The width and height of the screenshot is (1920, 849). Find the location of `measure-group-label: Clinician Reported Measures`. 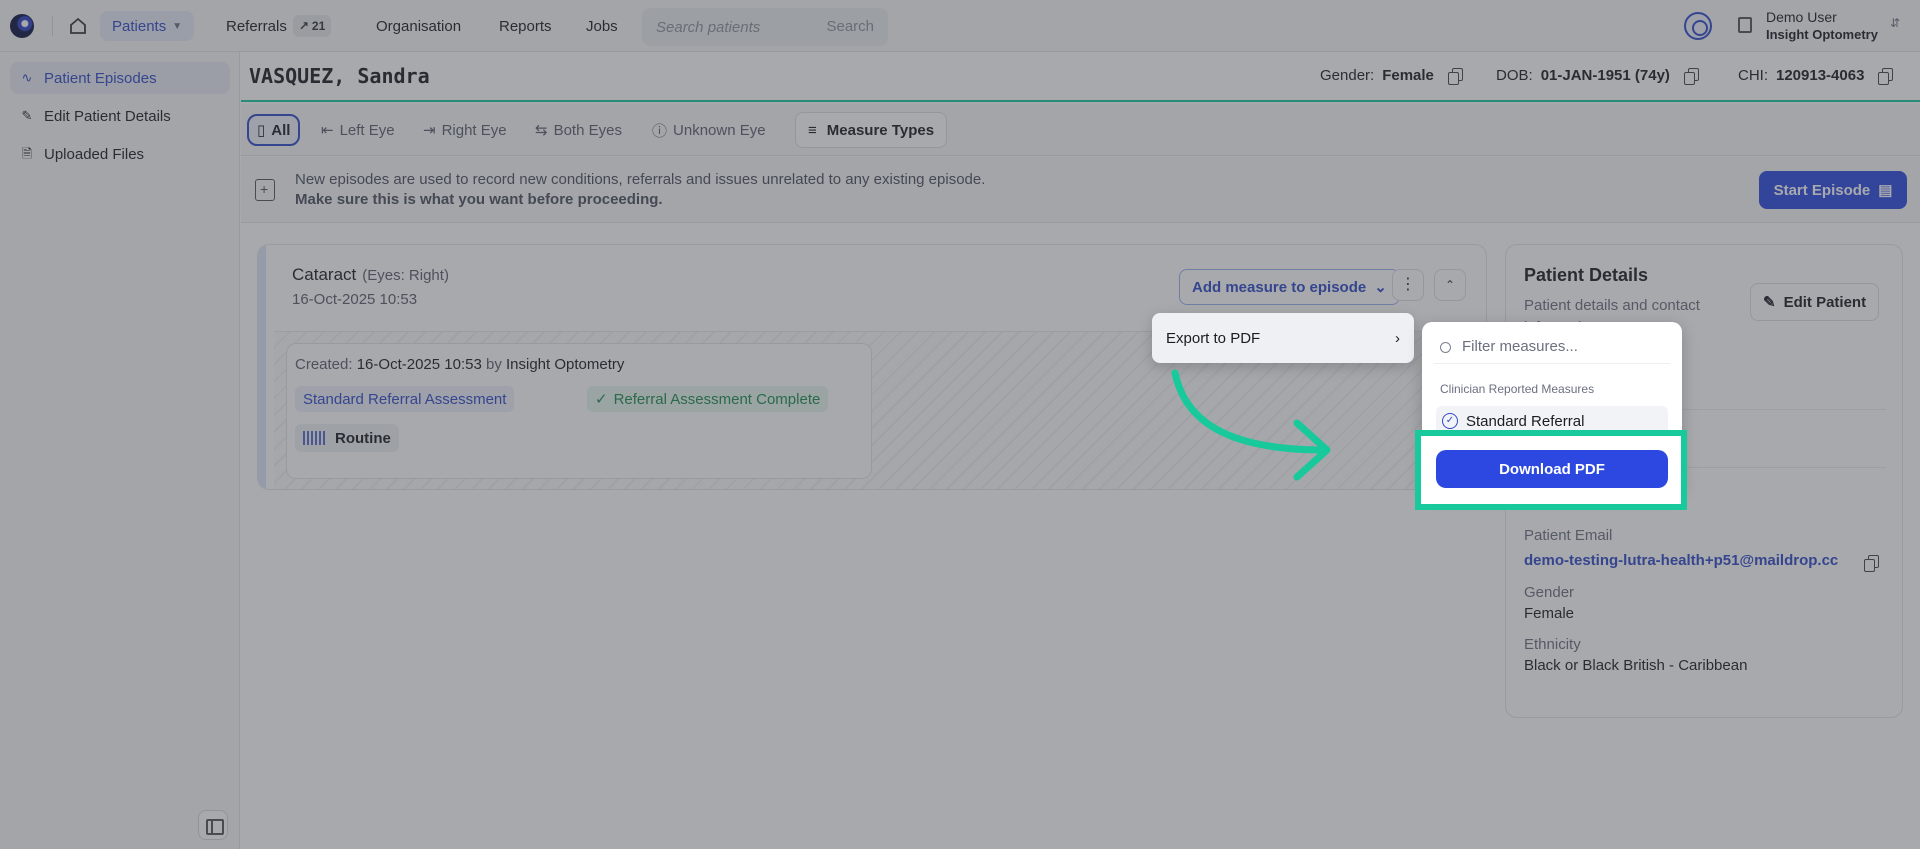

measure-group-label: Clinician Reported Measures is located at coordinates (1517, 389).